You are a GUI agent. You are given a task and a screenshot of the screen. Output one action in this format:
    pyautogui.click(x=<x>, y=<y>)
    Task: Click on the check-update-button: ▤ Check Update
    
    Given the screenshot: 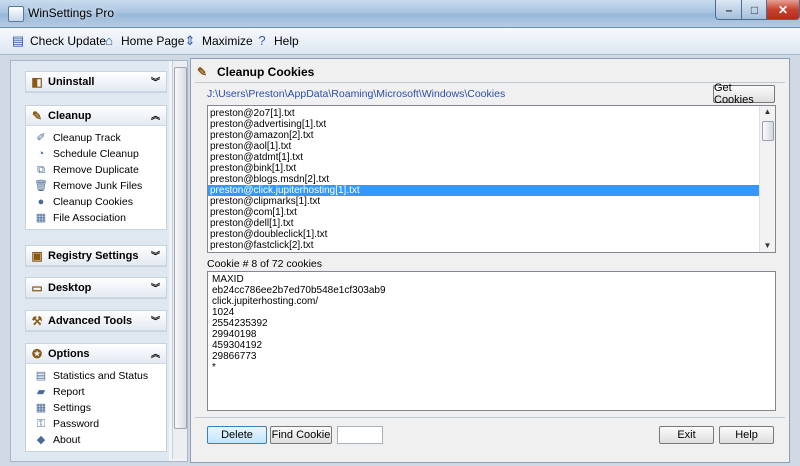 What is the action you would take?
    pyautogui.click(x=58, y=41)
    